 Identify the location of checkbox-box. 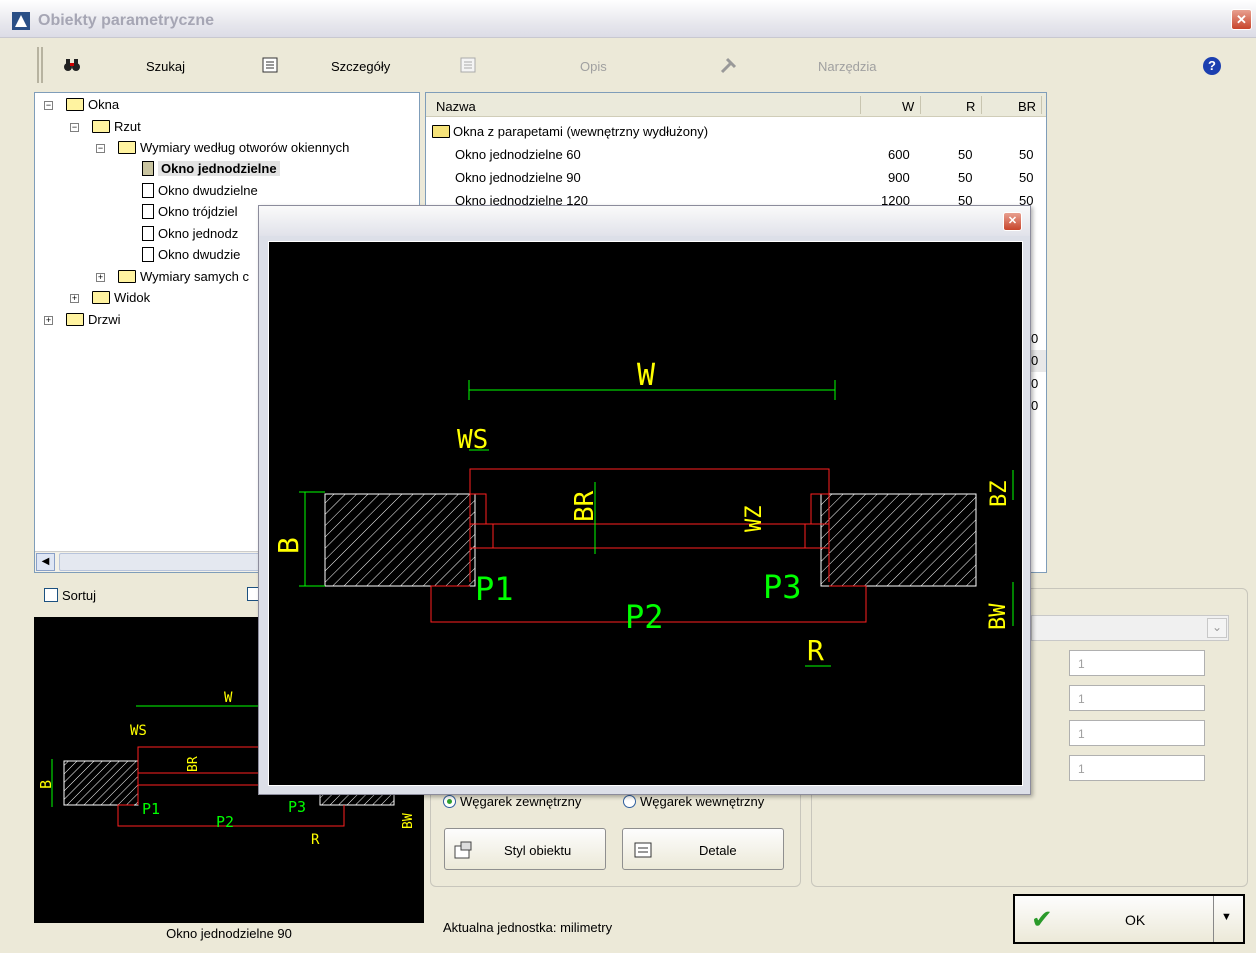
(51, 595).